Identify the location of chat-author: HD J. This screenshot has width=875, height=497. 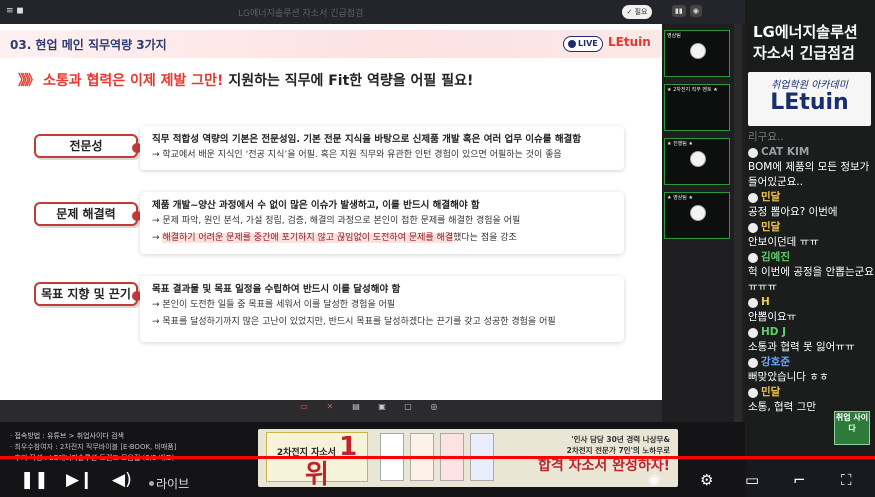
(811, 332).